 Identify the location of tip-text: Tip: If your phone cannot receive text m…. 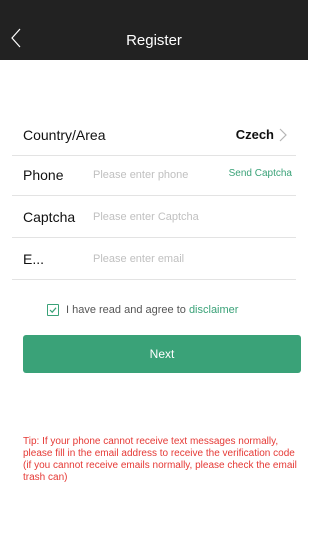
(160, 459).